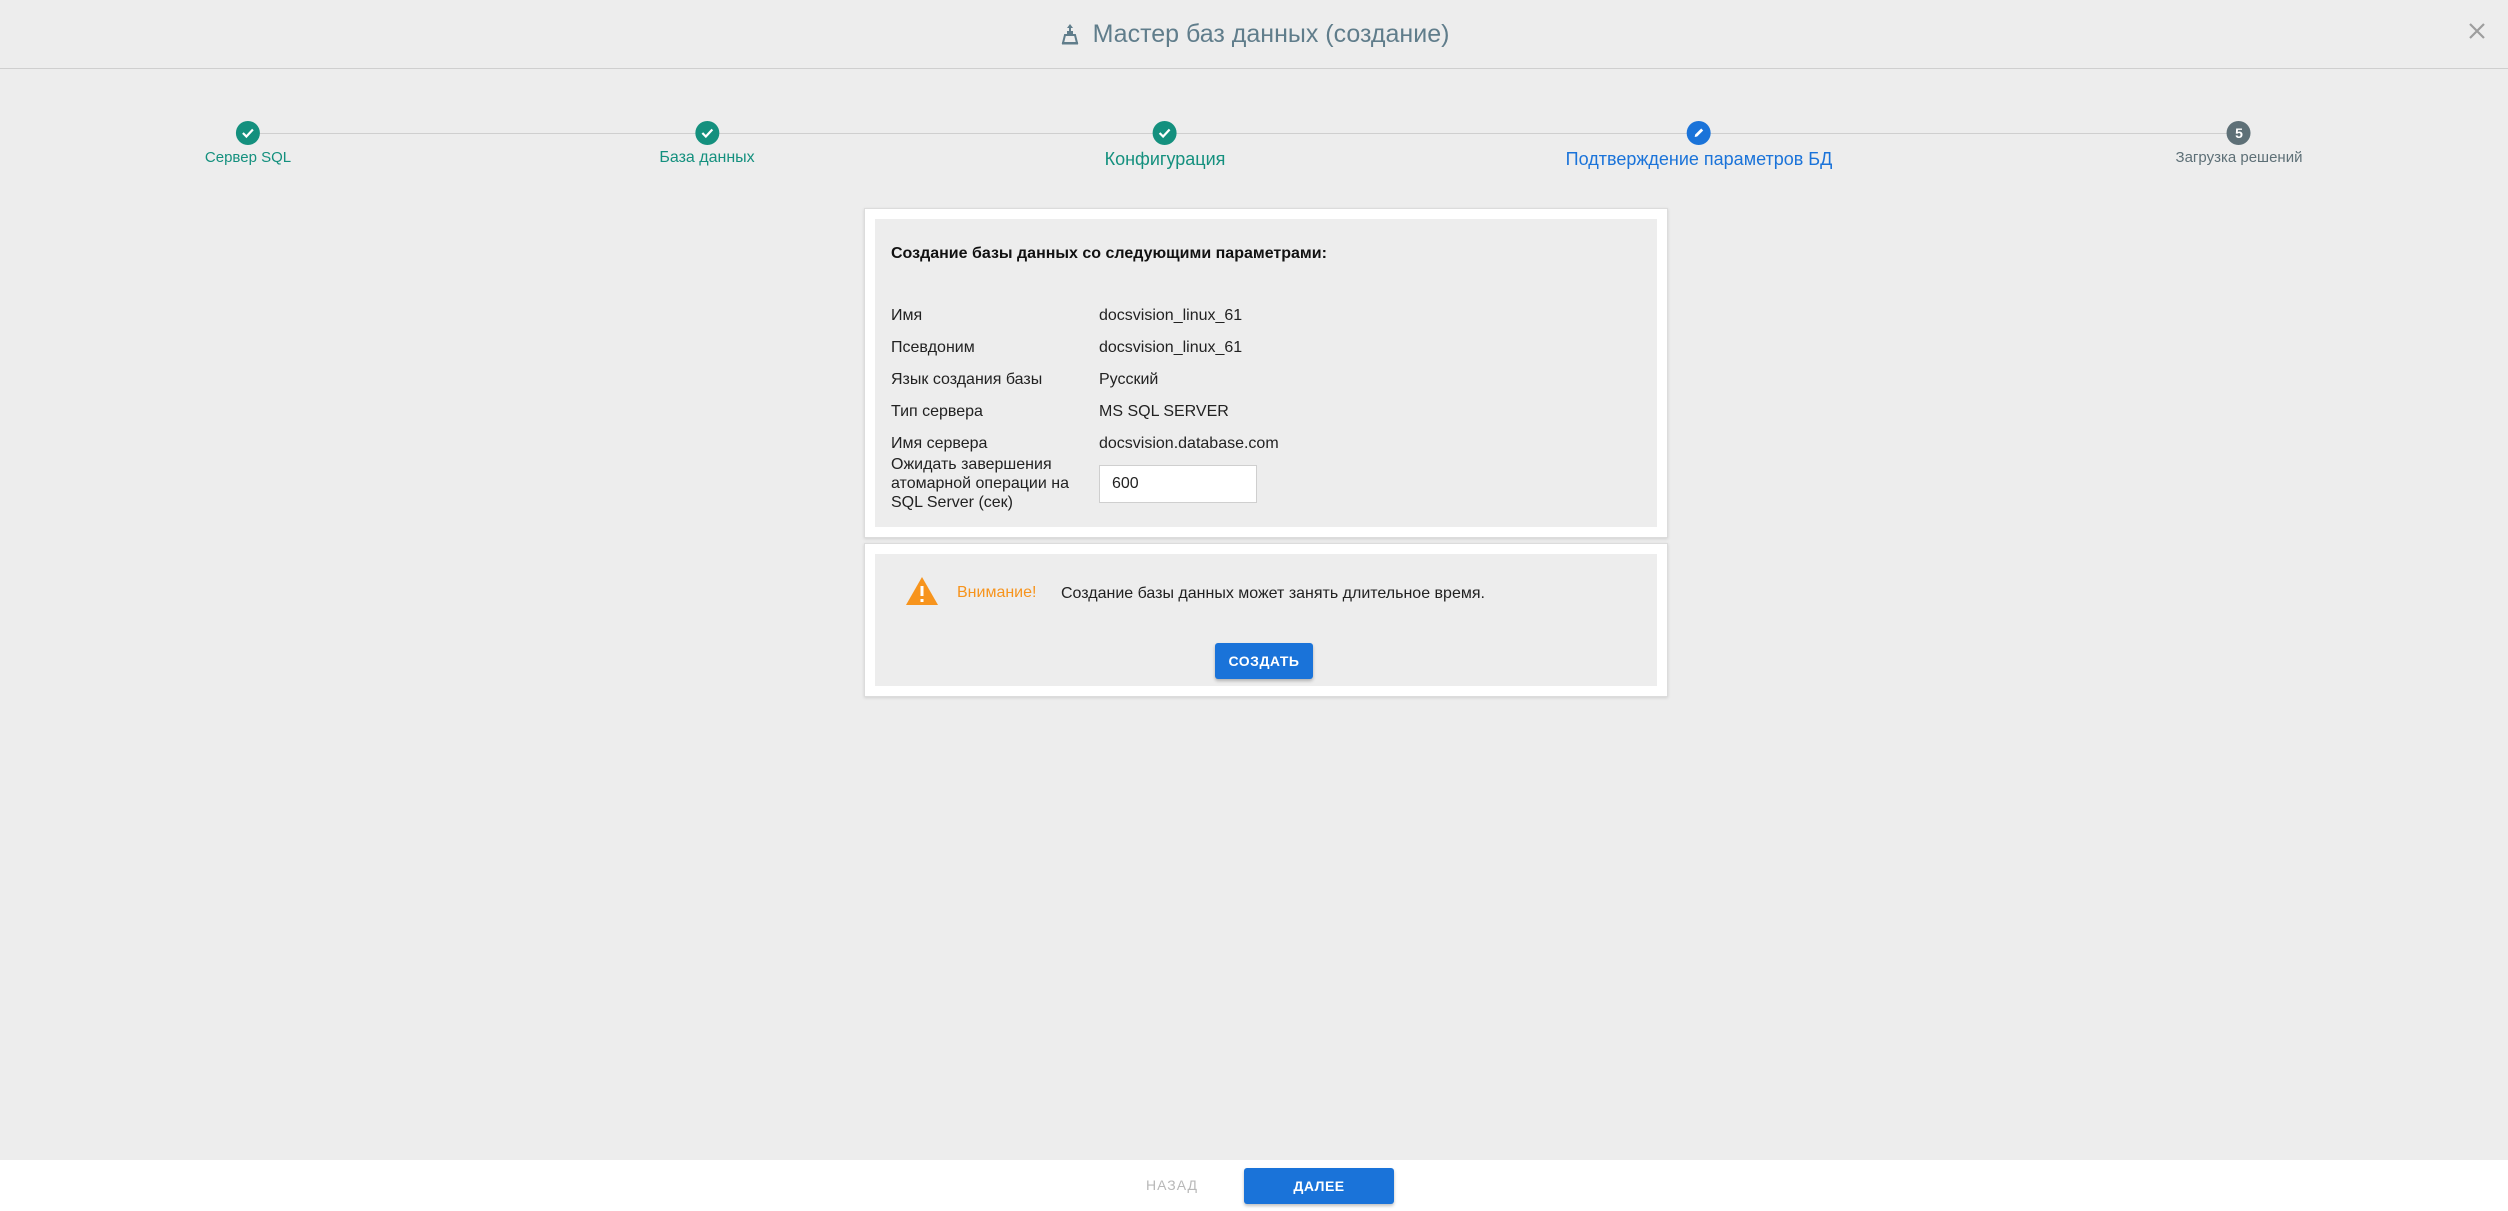  What do you see at coordinates (1066, 316) in the screenshot?
I see `param-row: Имя docsvision_linux_61` at bounding box center [1066, 316].